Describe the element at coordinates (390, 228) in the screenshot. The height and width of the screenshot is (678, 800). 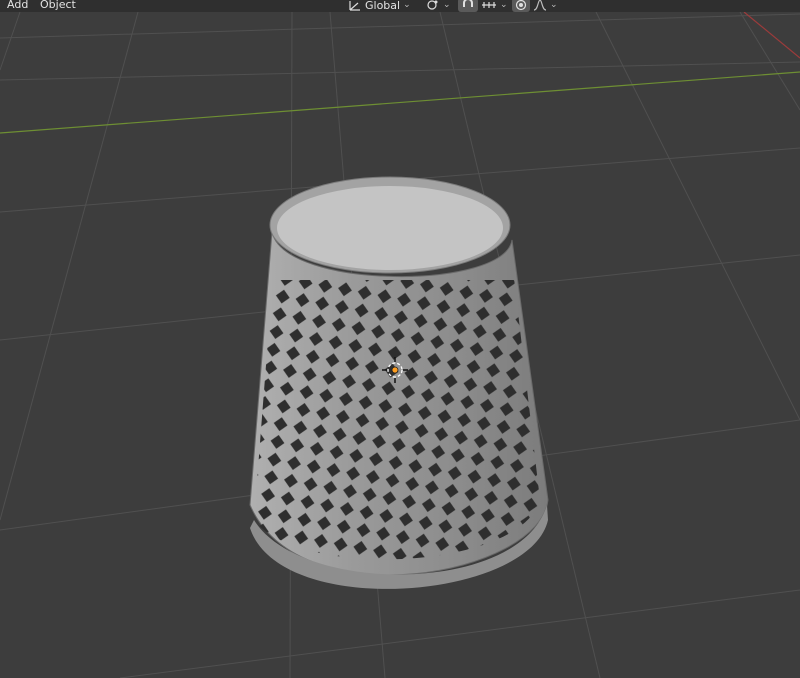
I see `basket-top-surface` at that location.